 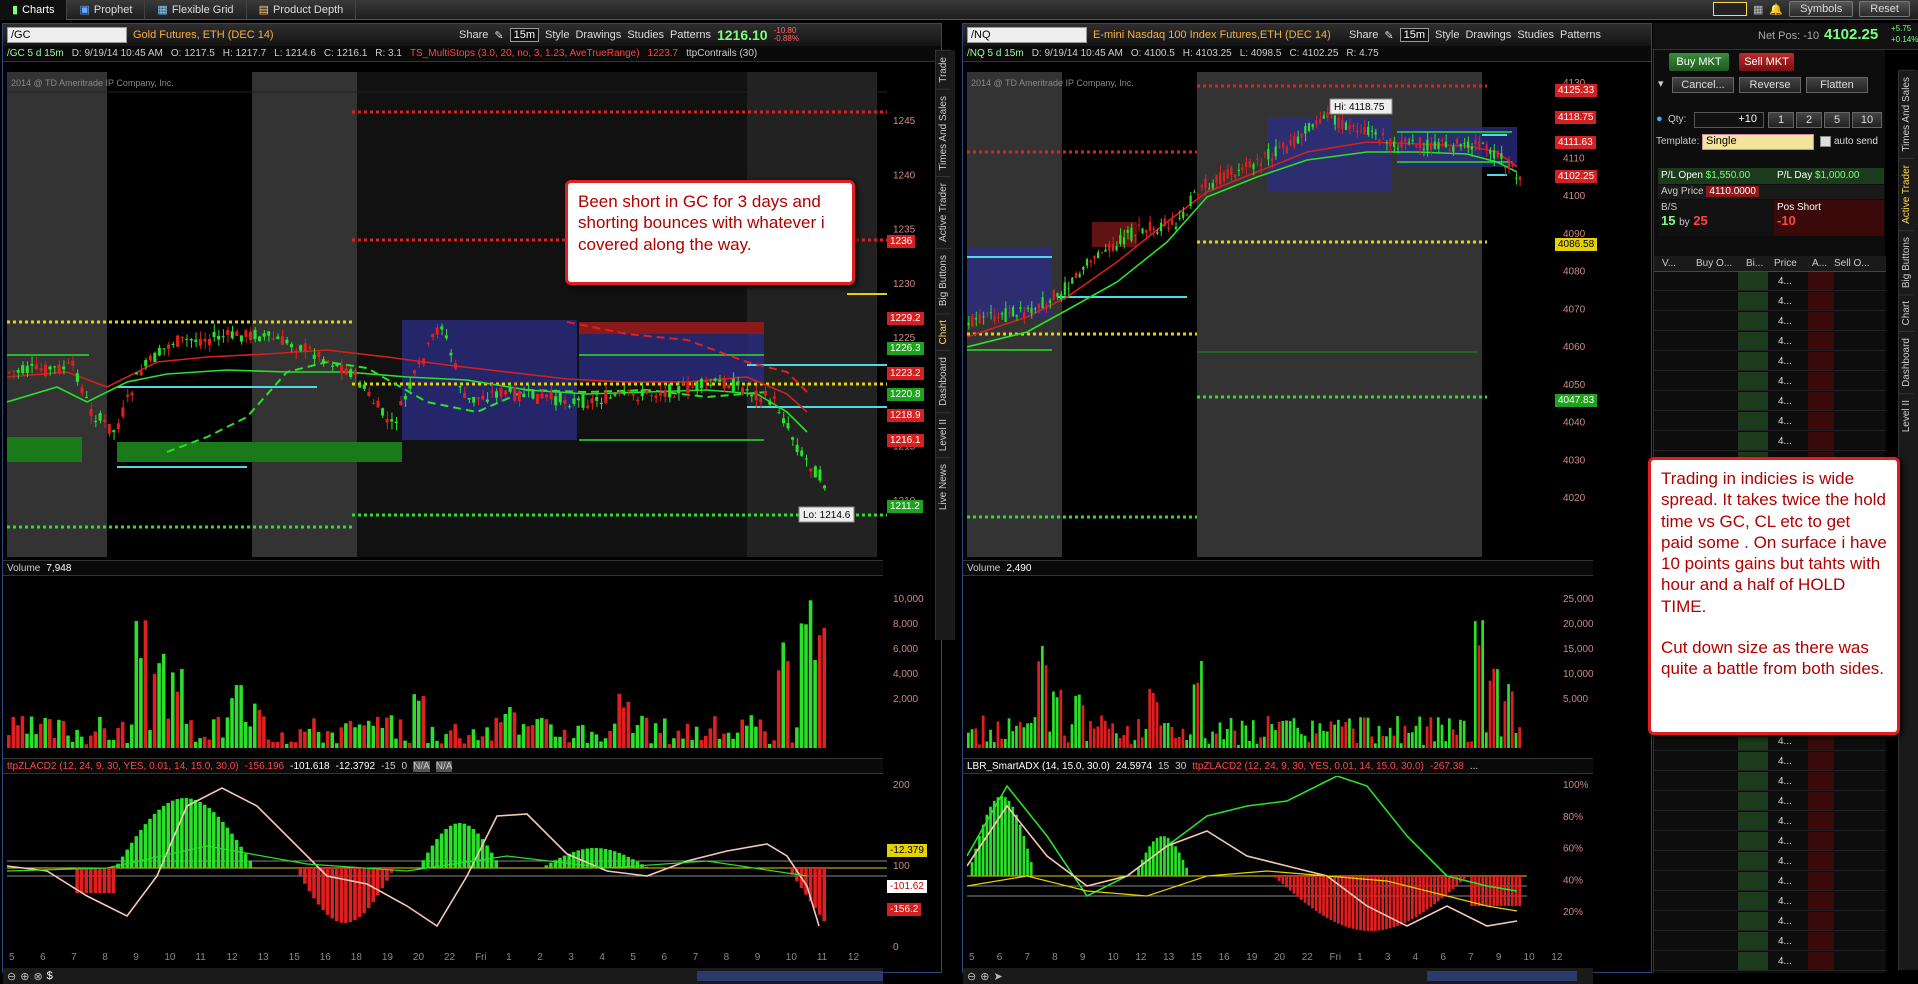 What do you see at coordinates (1837, 120) in the screenshot?
I see `qty-5-button: 5` at bounding box center [1837, 120].